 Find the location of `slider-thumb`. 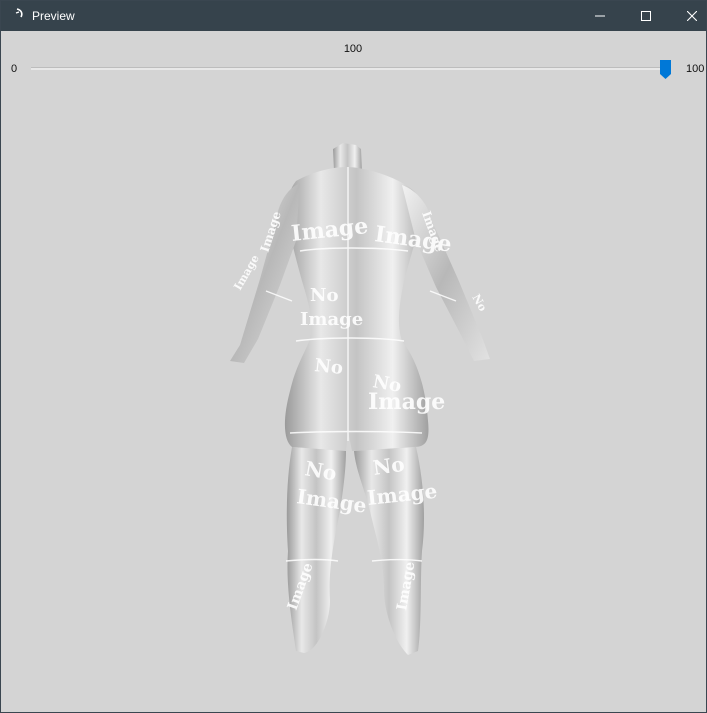

slider-thumb is located at coordinates (665, 69).